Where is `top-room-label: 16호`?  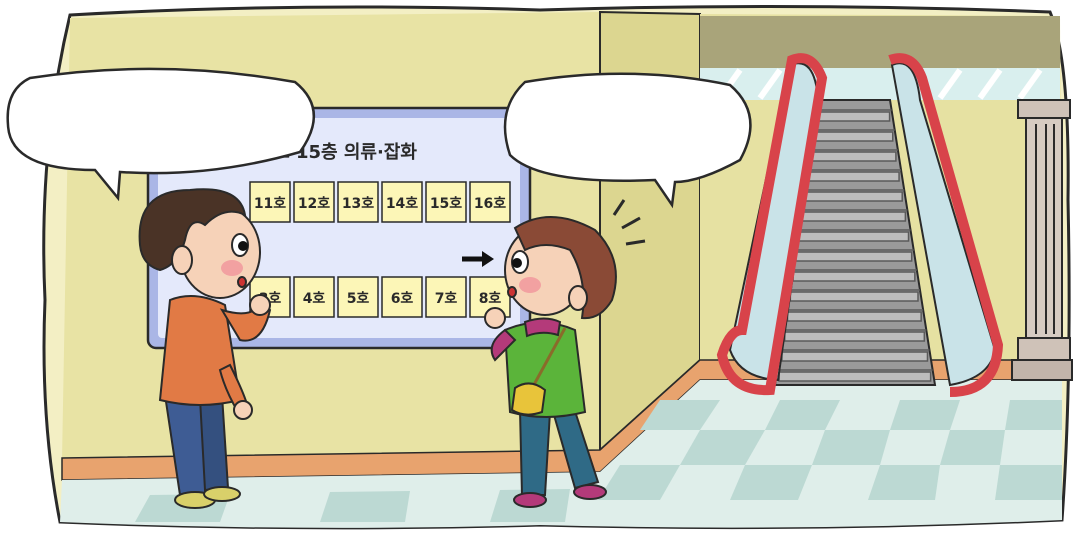 top-room-label: 16호 is located at coordinates (490, 204).